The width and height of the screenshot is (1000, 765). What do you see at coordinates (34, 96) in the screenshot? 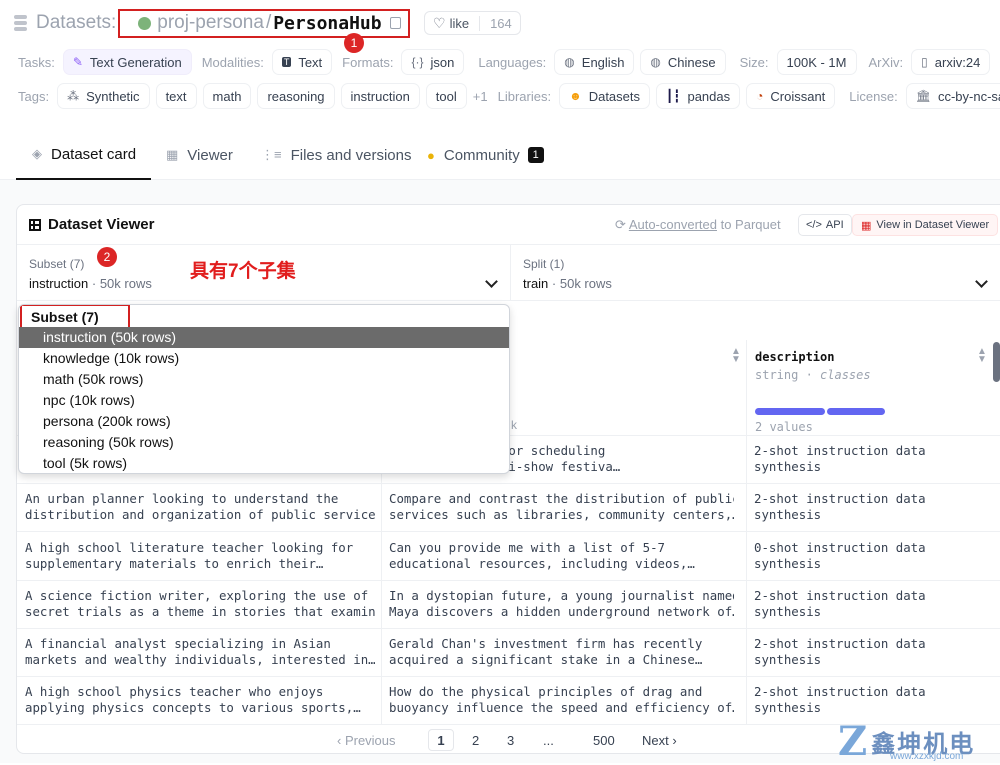
I see `tags-label: Tags:` at bounding box center [34, 96].